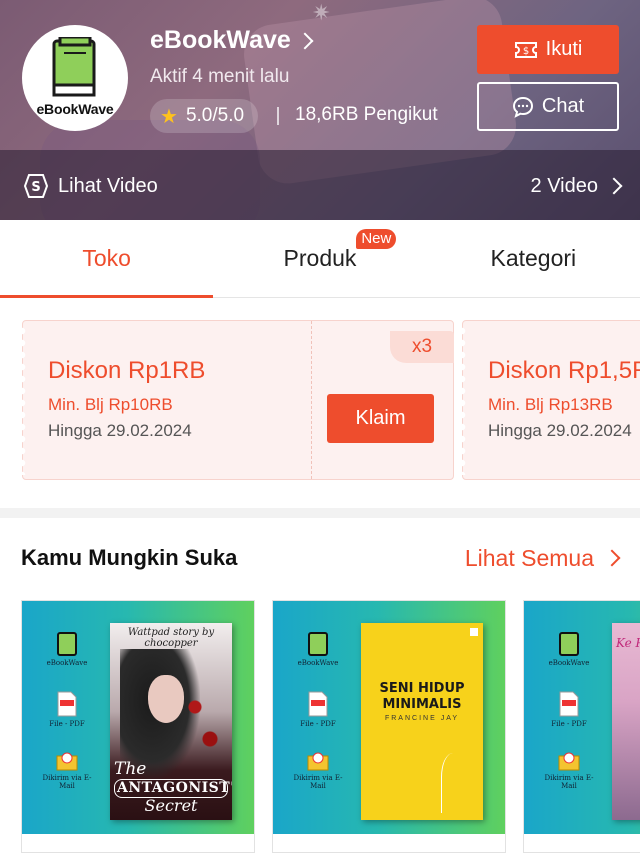 Image resolution: width=640 pixels, height=853 pixels. What do you see at coordinates (376, 239) in the screenshot?
I see `new-badge: New` at bounding box center [376, 239].